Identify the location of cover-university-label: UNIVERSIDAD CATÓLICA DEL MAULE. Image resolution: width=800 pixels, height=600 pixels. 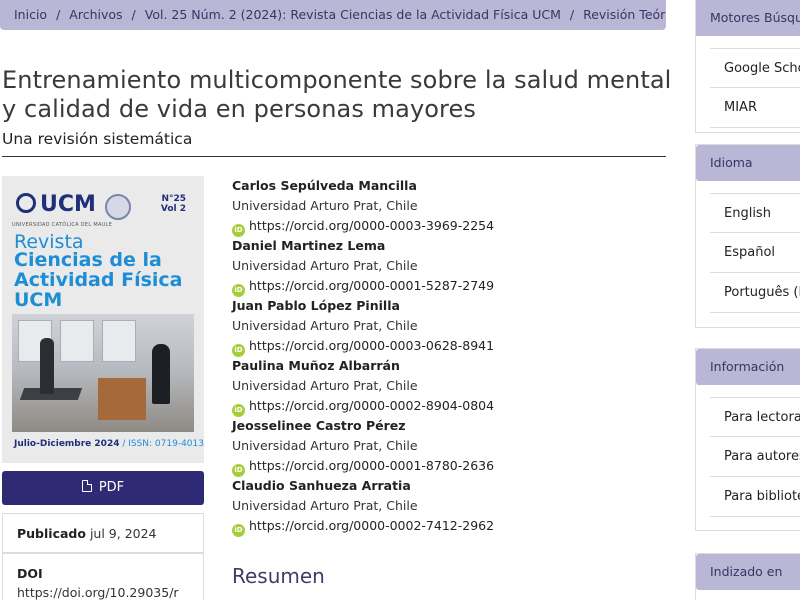
(62, 225).